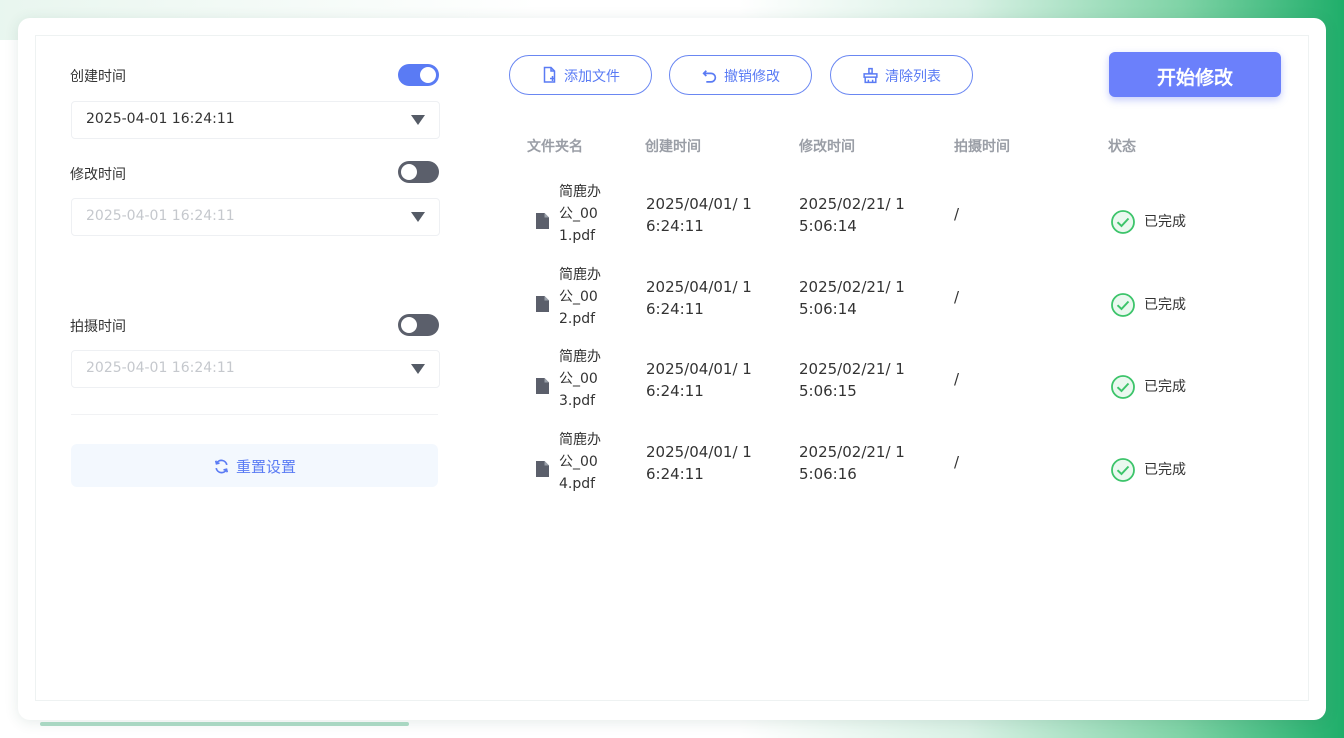 This screenshot has height=738, width=1344. What do you see at coordinates (255, 369) in the screenshot?
I see `capture-time-select: 2025-04-01 16:24:11` at bounding box center [255, 369].